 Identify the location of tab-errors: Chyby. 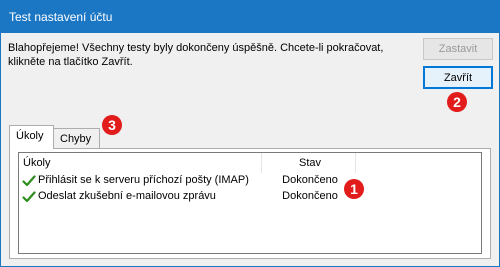
(77, 138).